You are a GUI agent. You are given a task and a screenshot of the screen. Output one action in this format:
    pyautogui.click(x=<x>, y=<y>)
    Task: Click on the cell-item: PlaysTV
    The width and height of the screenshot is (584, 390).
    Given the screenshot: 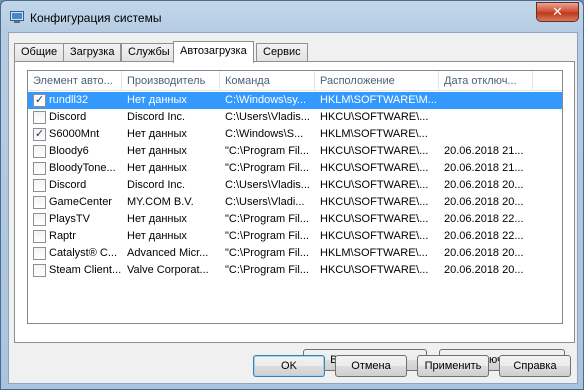 What is the action you would take?
    pyautogui.click(x=69, y=219)
    